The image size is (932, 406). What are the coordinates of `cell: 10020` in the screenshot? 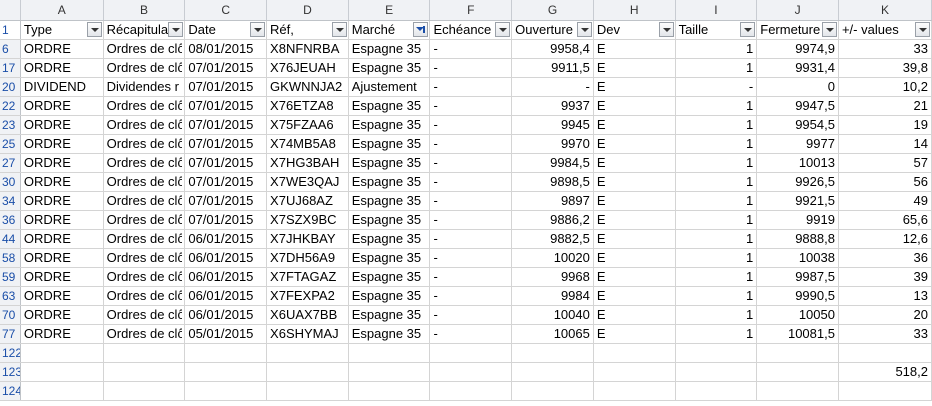 It's located at (552, 258).